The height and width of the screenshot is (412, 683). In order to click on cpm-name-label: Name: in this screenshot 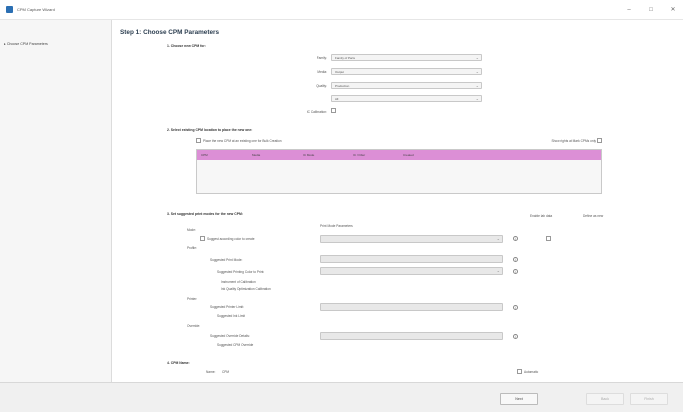, I will do `click(211, 372)`.